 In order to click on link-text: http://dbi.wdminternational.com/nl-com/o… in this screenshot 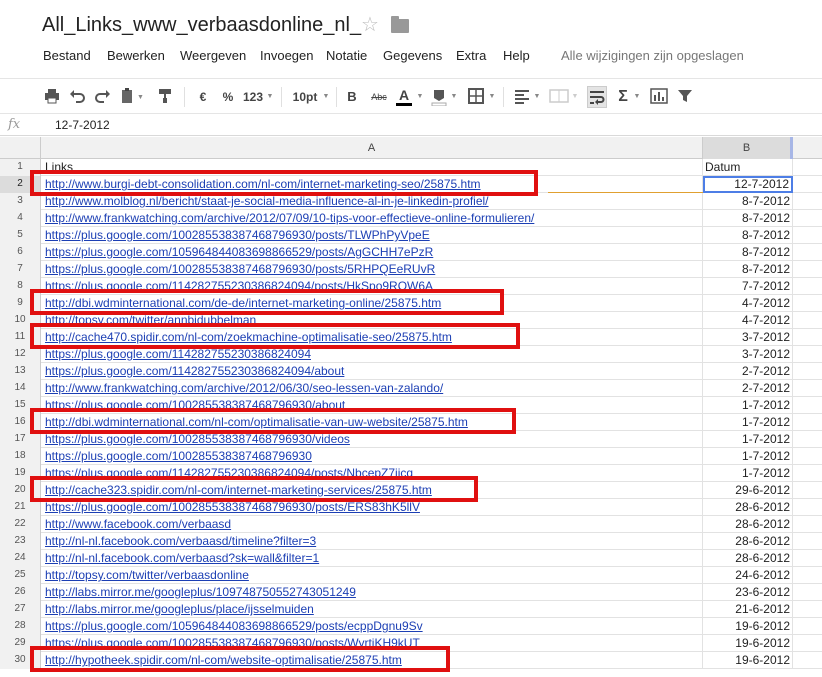, I will do `click(256, 422)`.